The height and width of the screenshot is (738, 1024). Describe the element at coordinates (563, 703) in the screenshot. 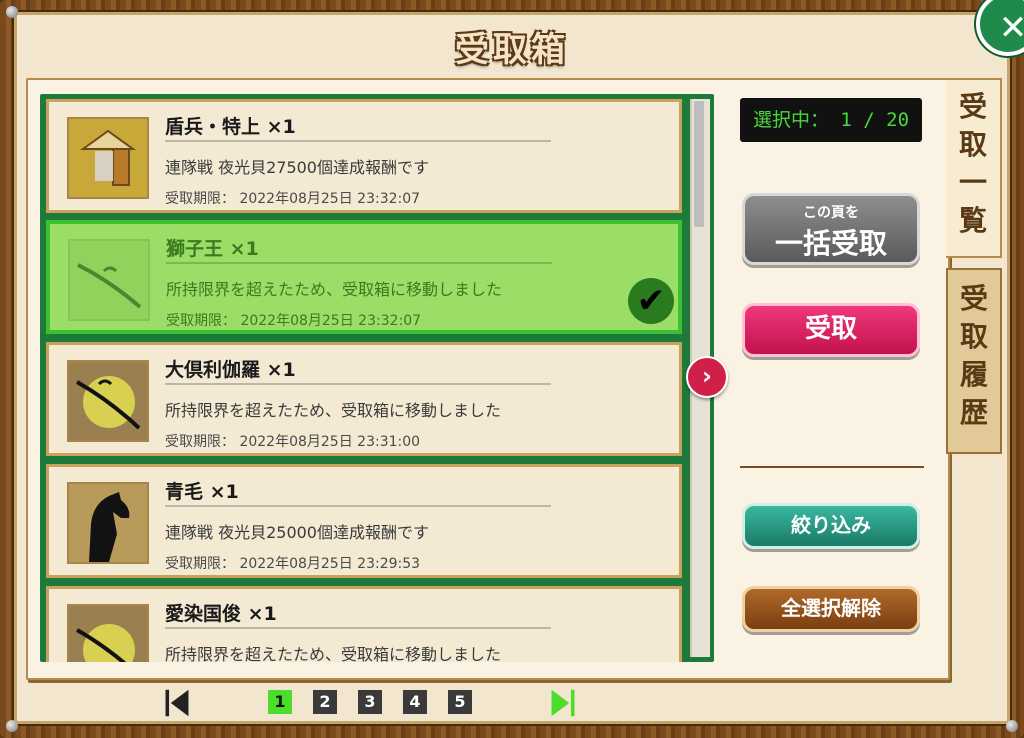

I see `last-page-icon` at that location.